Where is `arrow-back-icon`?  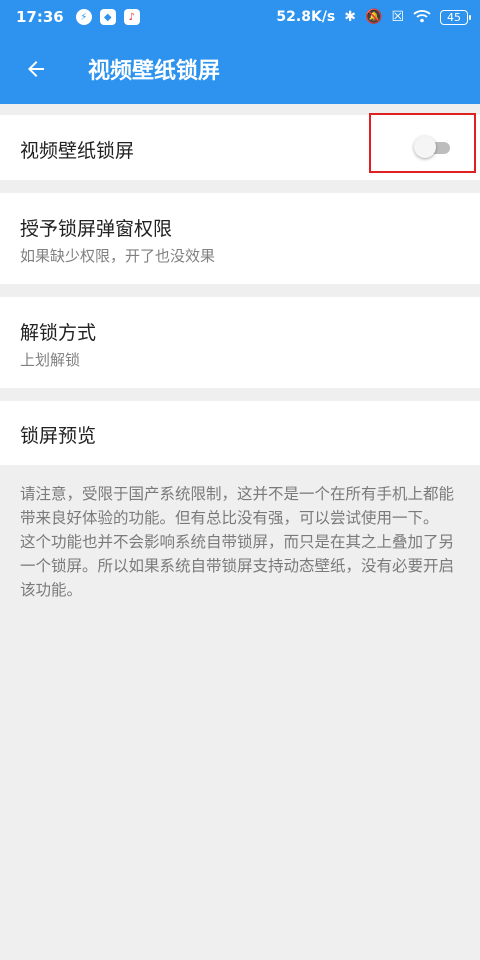 arrow-back-icon is located at coordinates (36, 69).